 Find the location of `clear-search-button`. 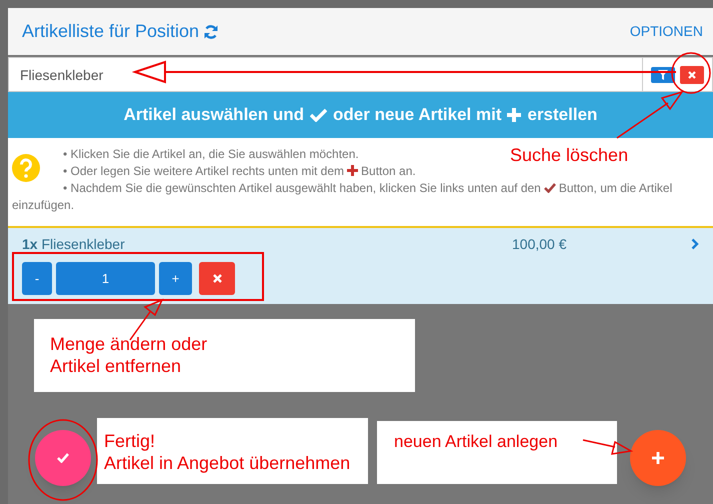

clear-search-button is located at coordinates (692, 75).